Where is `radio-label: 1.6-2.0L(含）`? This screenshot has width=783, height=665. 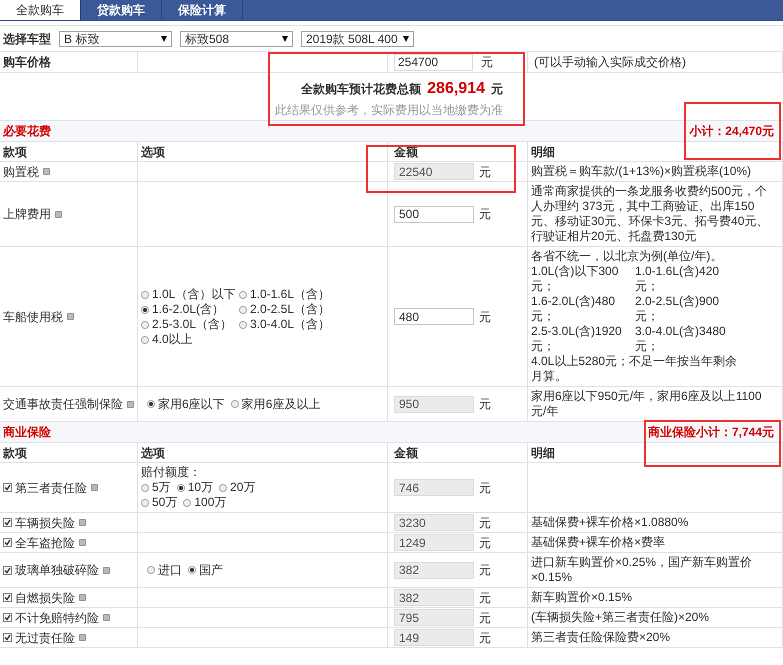 radio-label: 1.6-2.0L(含） is located at coordinates (188, 309).